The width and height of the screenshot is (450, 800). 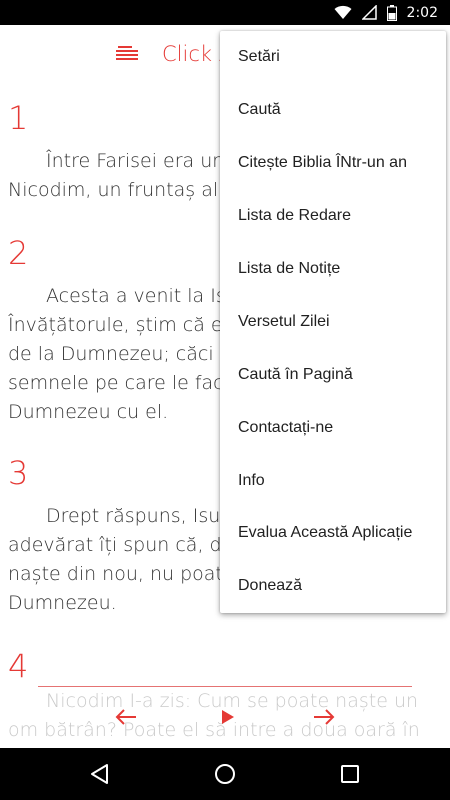 I want to click on menu-item-contact-us: Contactați-ne, so click(x=333, y=427).